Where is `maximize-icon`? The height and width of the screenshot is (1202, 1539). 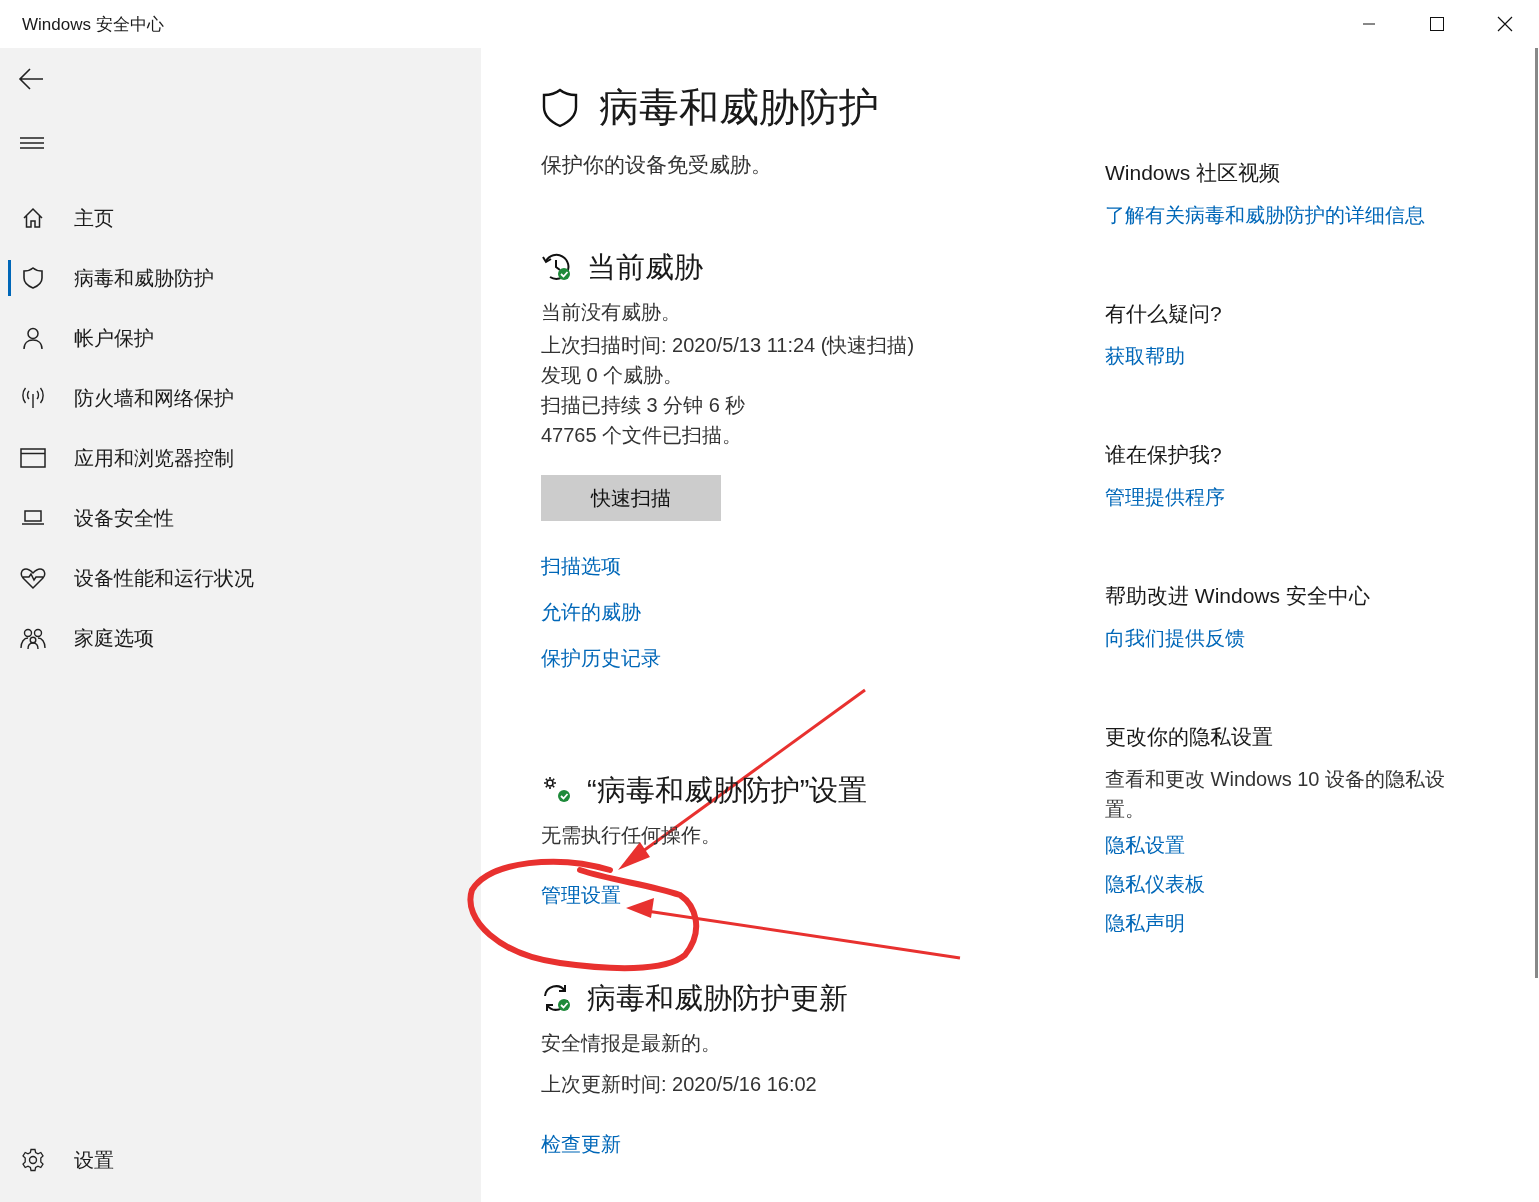 maximize-icon is located at coordinates (1437, 24).